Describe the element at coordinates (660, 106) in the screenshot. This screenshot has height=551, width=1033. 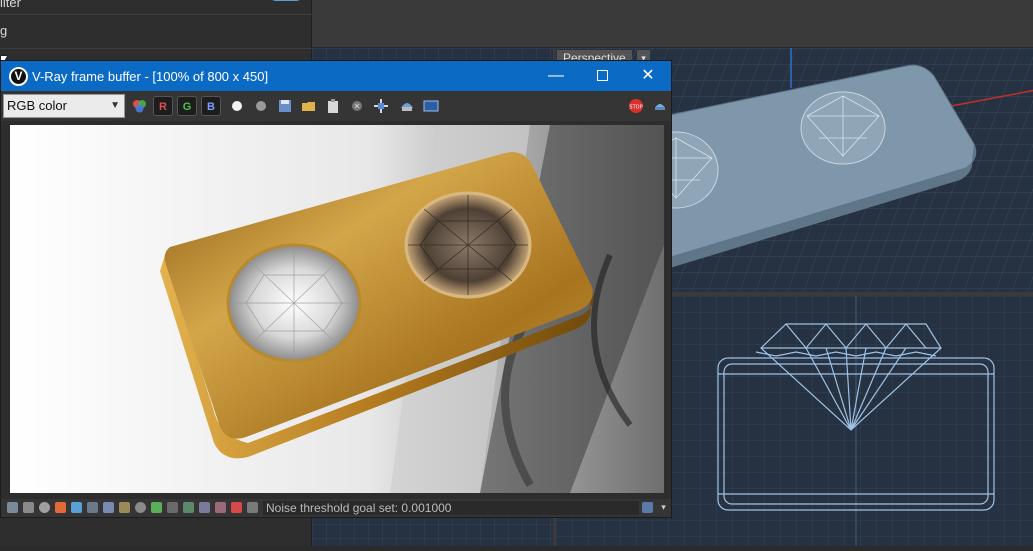
I see `teapot-icon` at that location.